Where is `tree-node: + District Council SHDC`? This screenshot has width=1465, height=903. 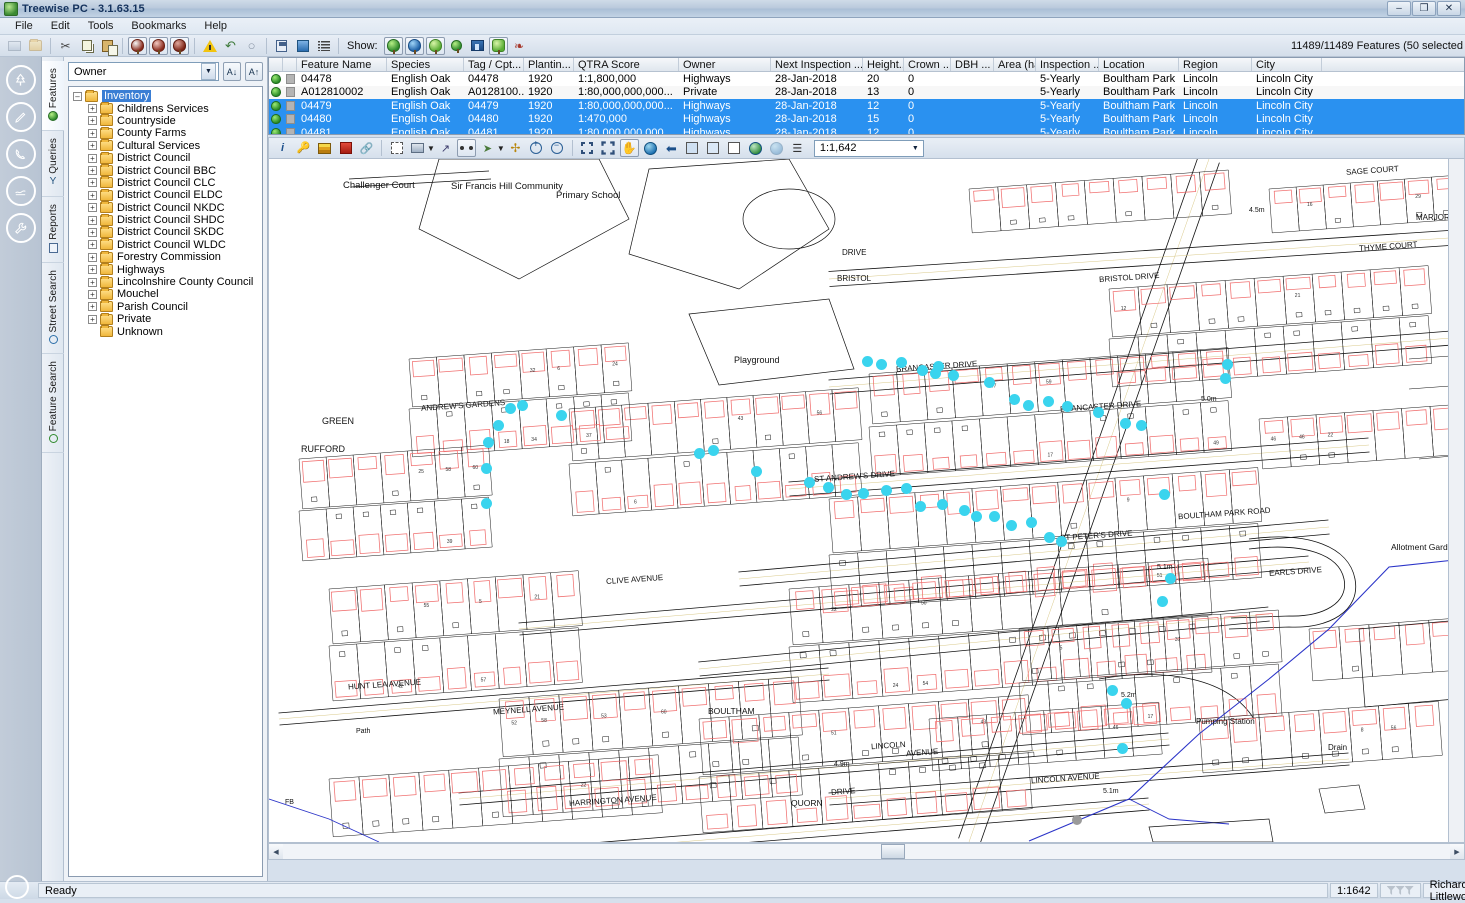 tree-node: + District Council SHDC is located at coordinates (165, 219).